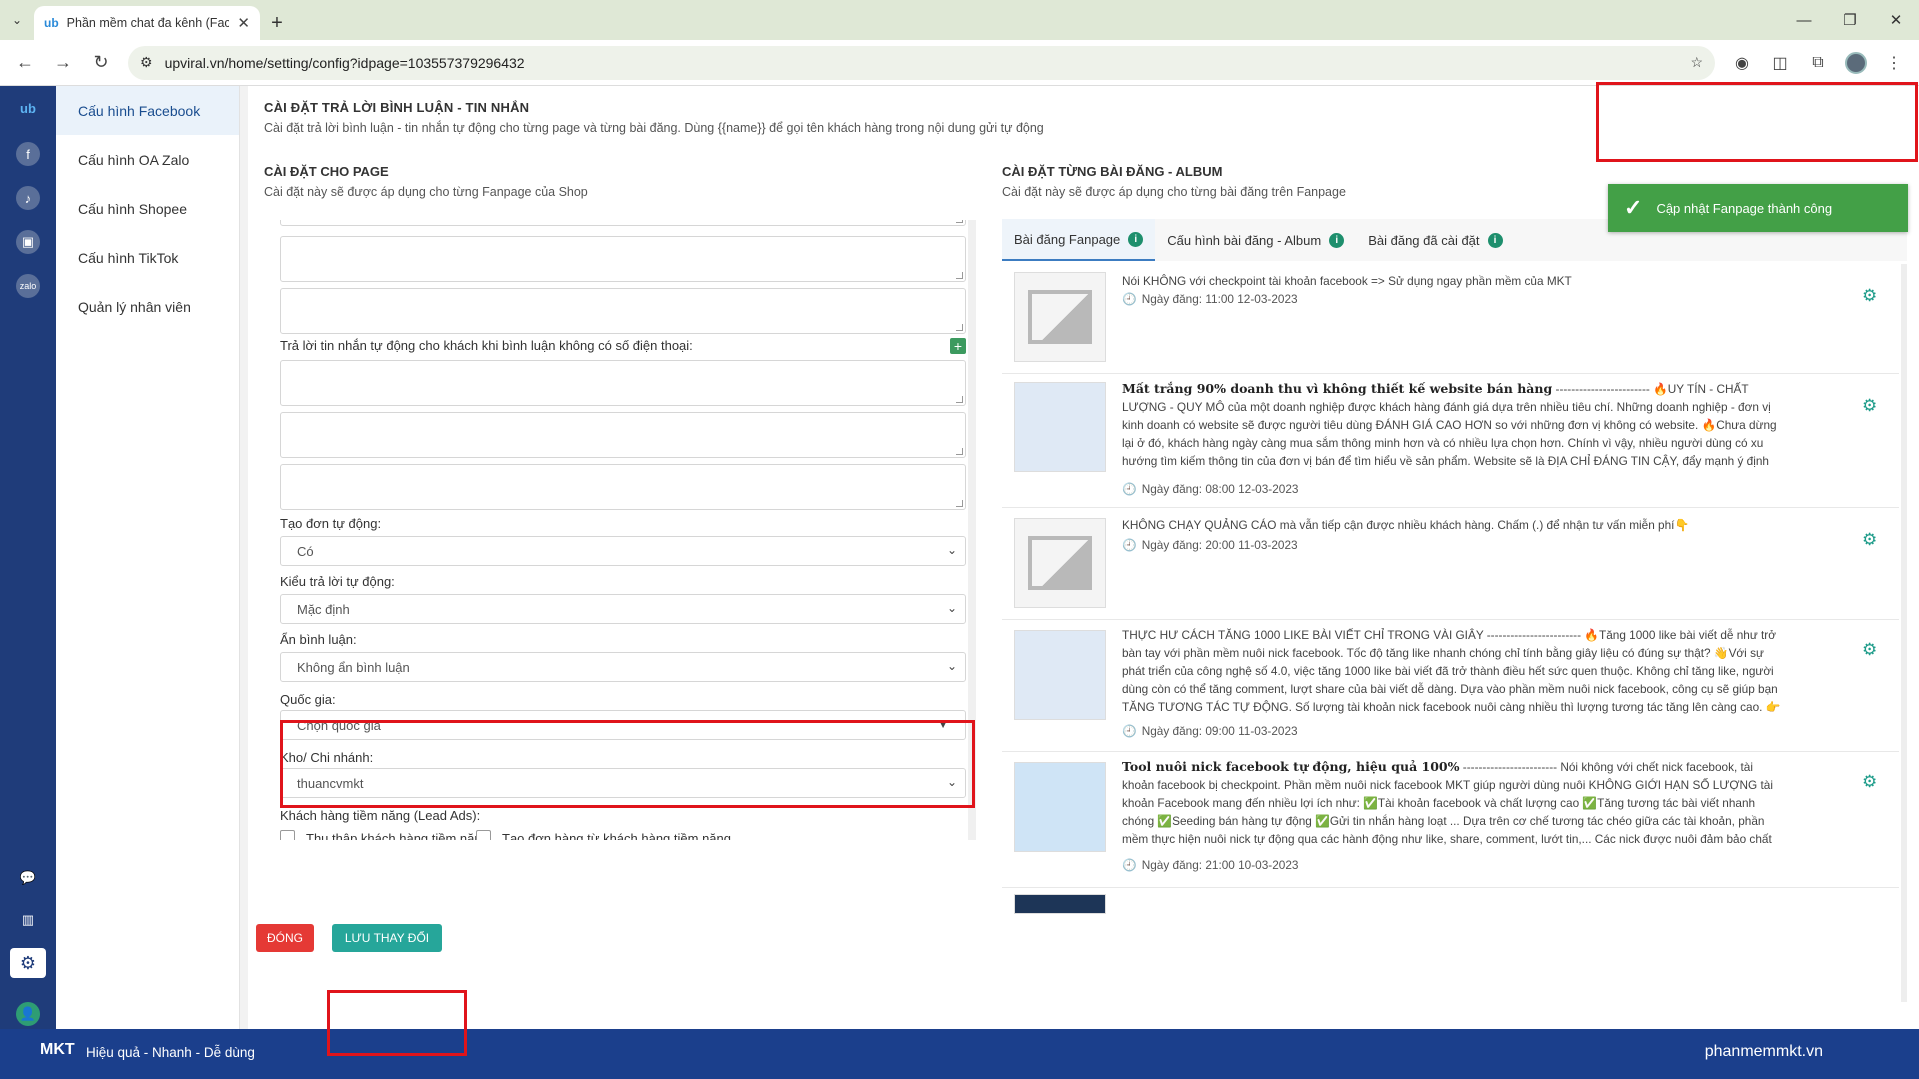 This screenshot has height=1079, width=1919. What do you see at coordinates (1804, 20) in the screenshot?
I see `minimize-icon: —` at bounding box center [1804, 20].